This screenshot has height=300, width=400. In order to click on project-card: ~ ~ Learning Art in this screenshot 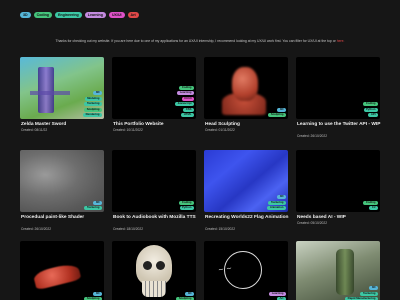, I will do `click(246, 270)`.